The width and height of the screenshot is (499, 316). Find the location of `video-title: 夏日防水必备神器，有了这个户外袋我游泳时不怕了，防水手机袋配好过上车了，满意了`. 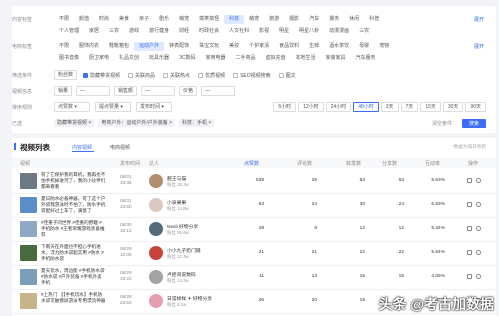

video-title: 夏日防水必备神器，有了这个户外袋我游泳时不怕了，防水手机袋配好过上车了，满意了 is located at coordinates (73, 205).